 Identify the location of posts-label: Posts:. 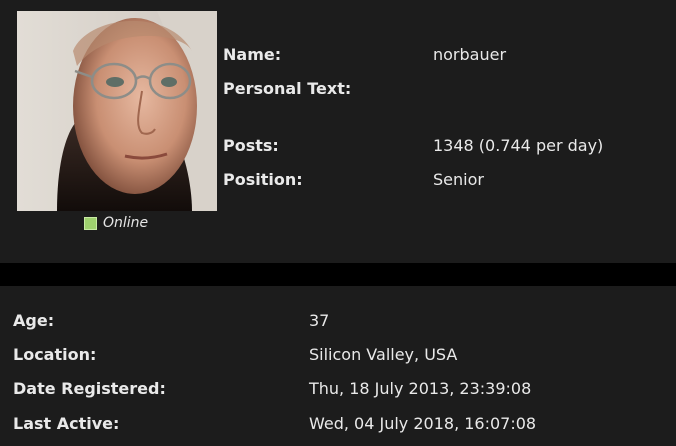
(251, 145).